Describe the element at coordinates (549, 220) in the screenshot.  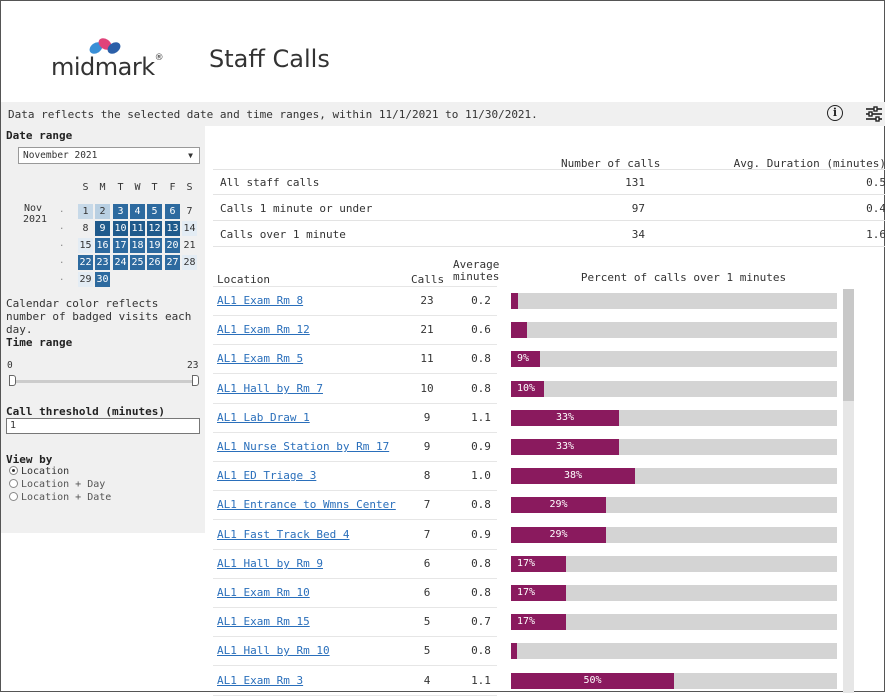
I see `summary-row-divider` at that location.